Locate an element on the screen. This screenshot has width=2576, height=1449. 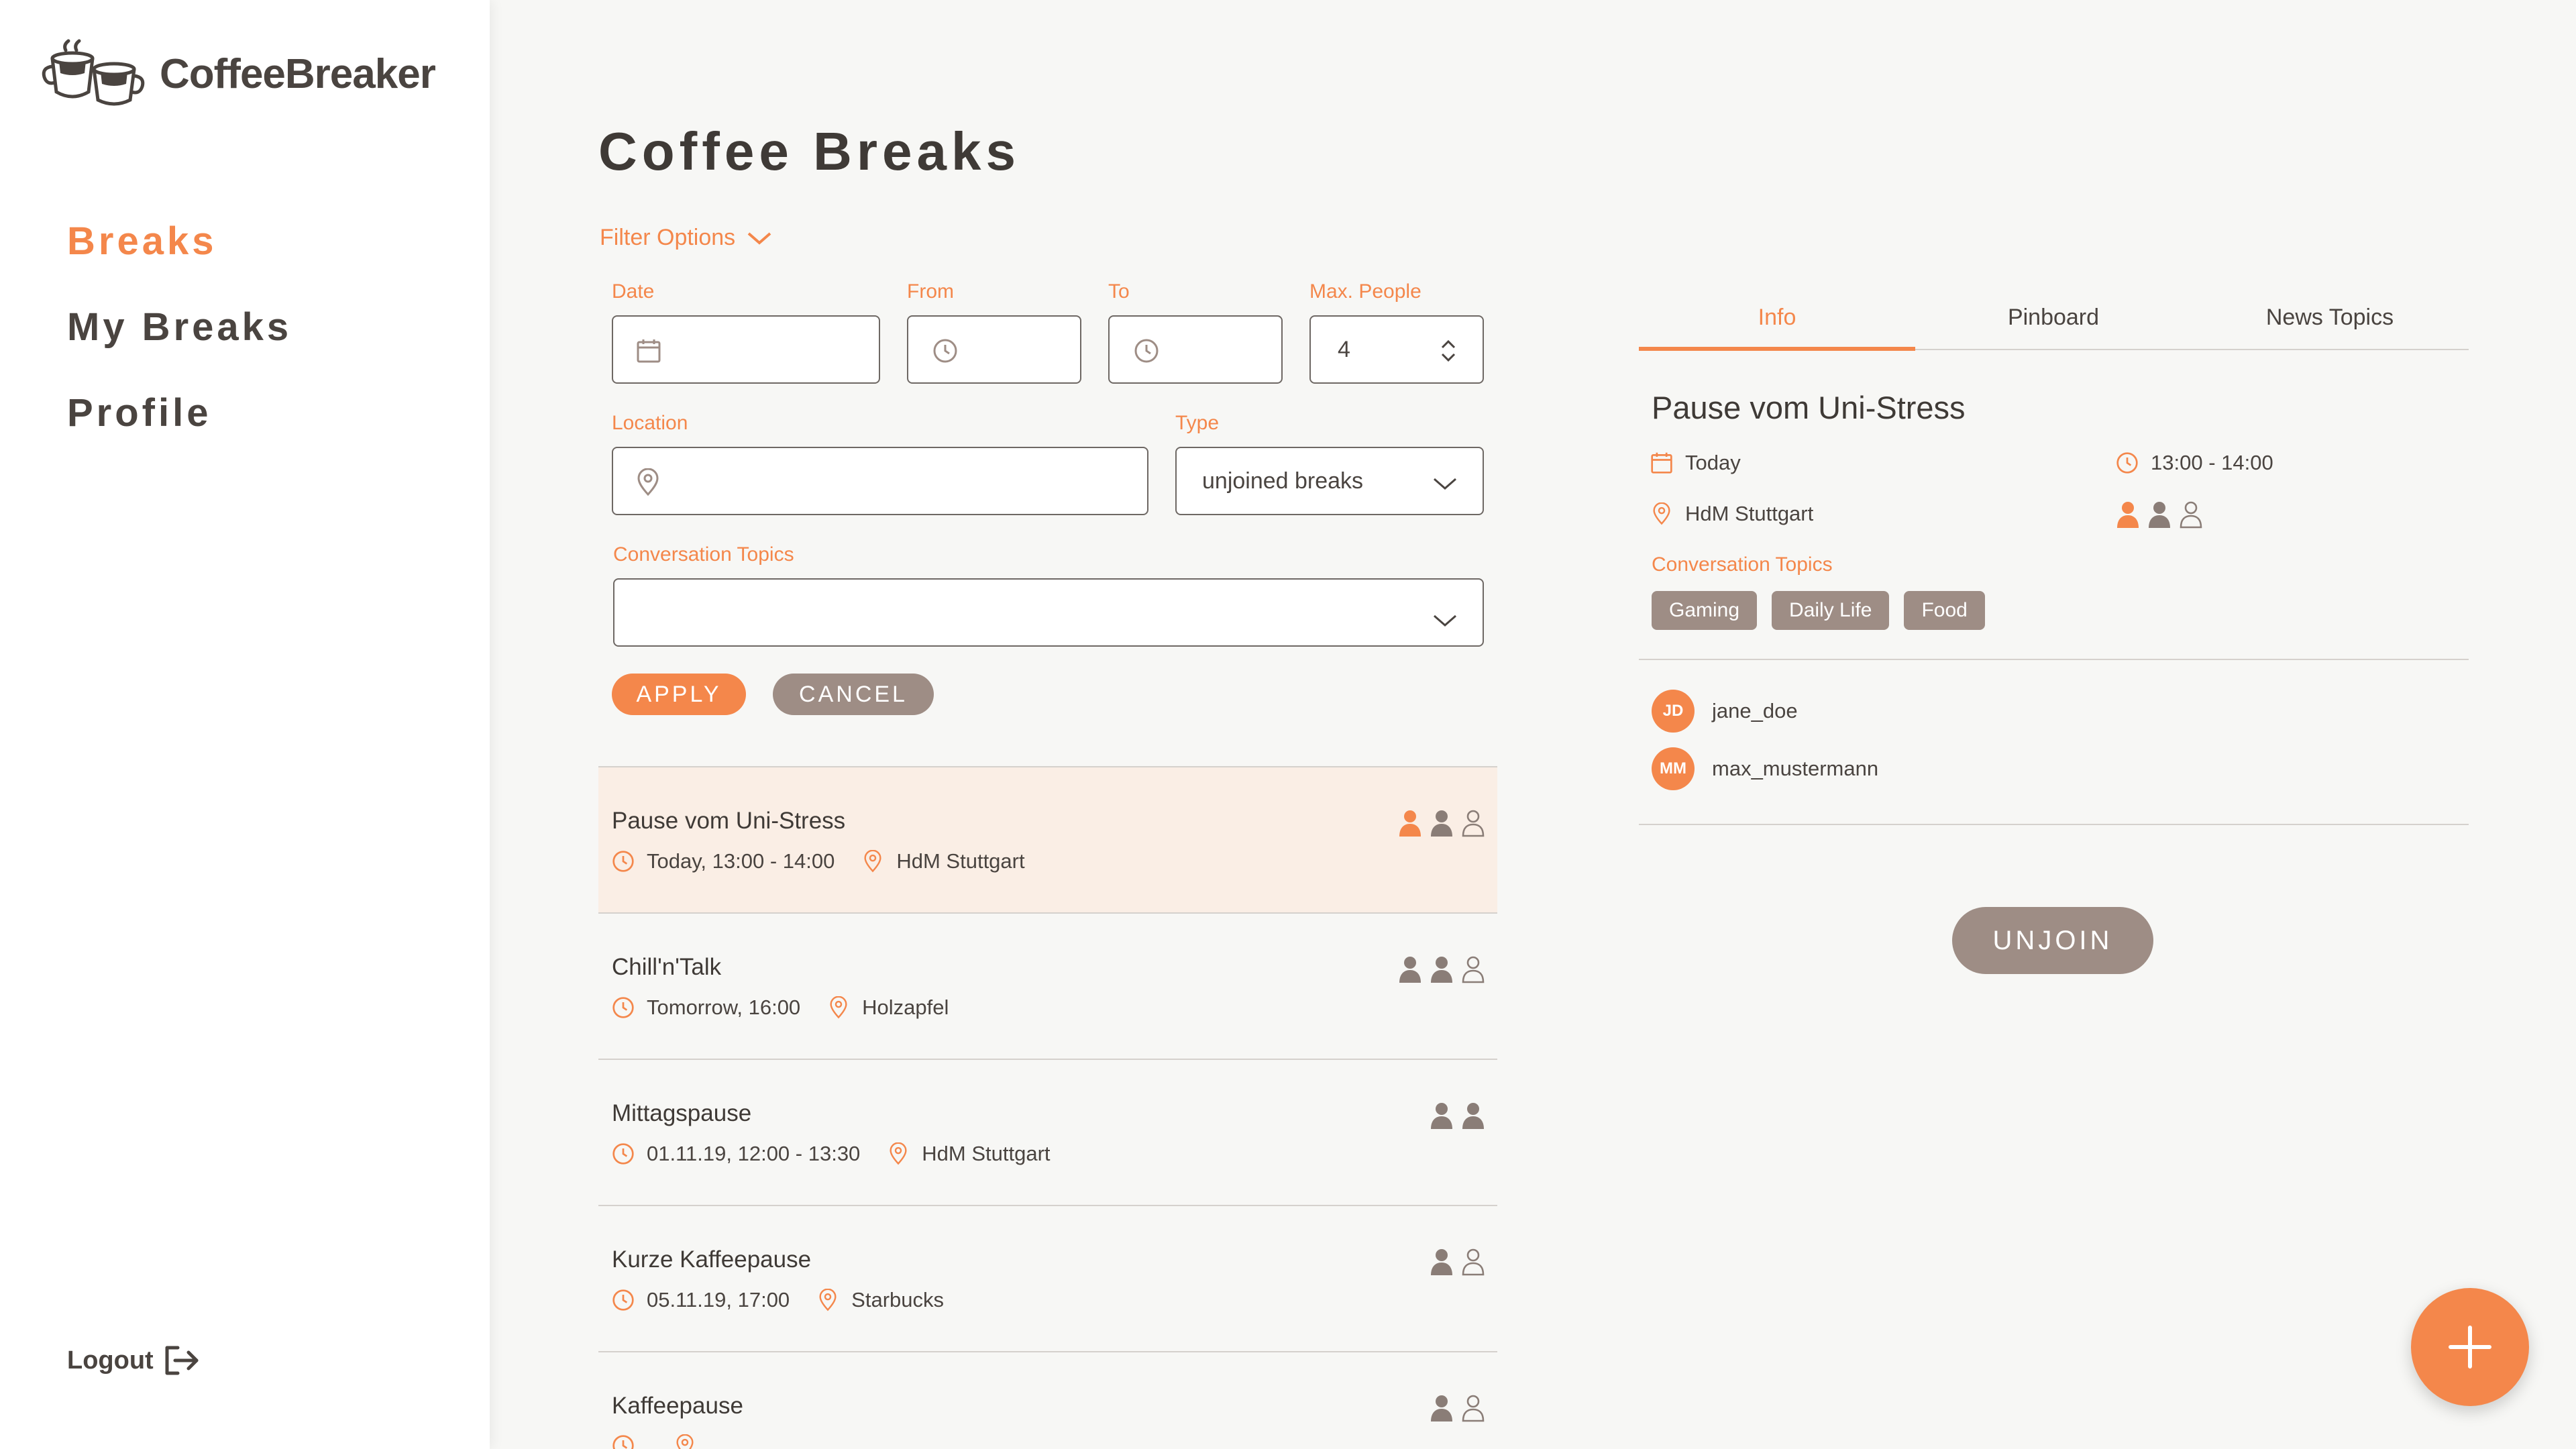
location-field is located at coordinates (880, 481).